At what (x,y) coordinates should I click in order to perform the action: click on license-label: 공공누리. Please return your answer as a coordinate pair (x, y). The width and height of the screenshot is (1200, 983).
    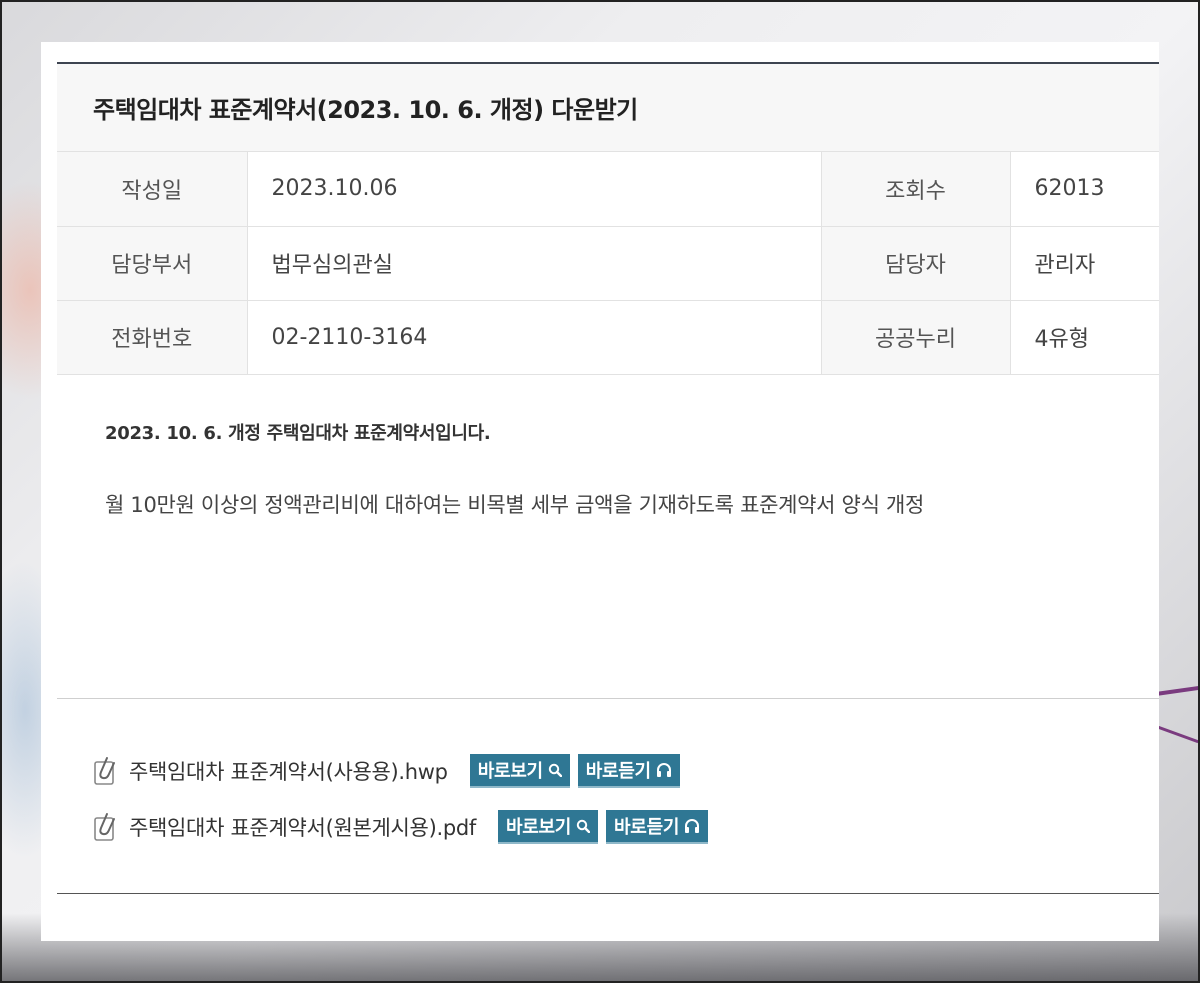
    Looking at the image, I should click on (915, 337).